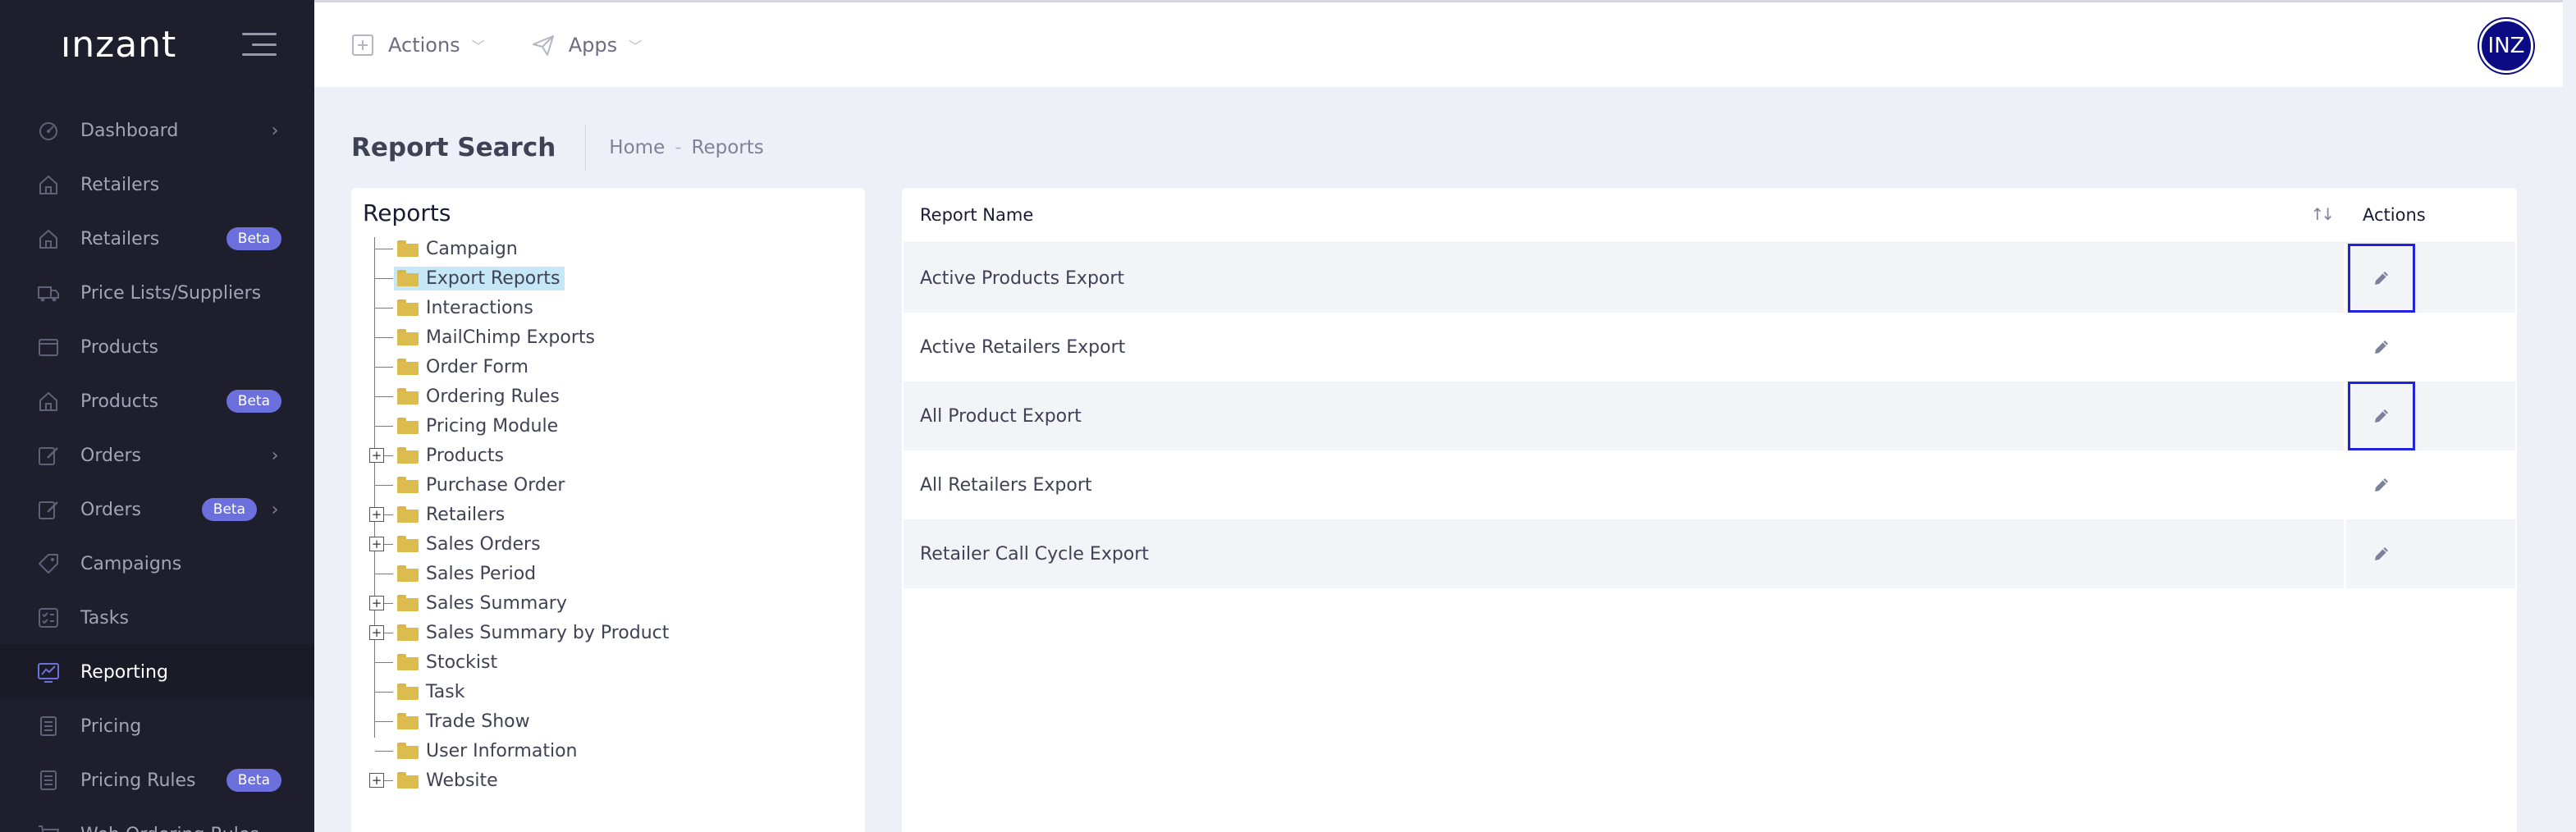 The width and height of the screenshot is (2576, 832). Describe the element at coordinates (1625, 347) in the screenshot. I see `report-name-cell: Active Retailers Export` at that location.